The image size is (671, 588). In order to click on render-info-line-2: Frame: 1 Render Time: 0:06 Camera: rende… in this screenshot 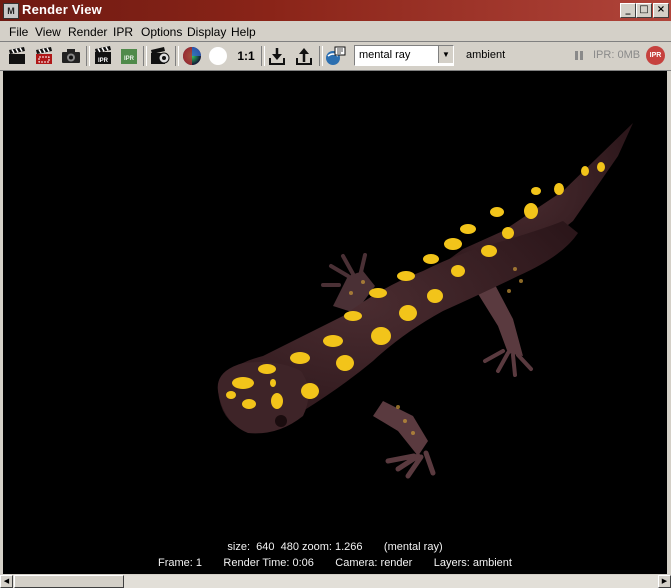, I will do `click(335, 563)`.